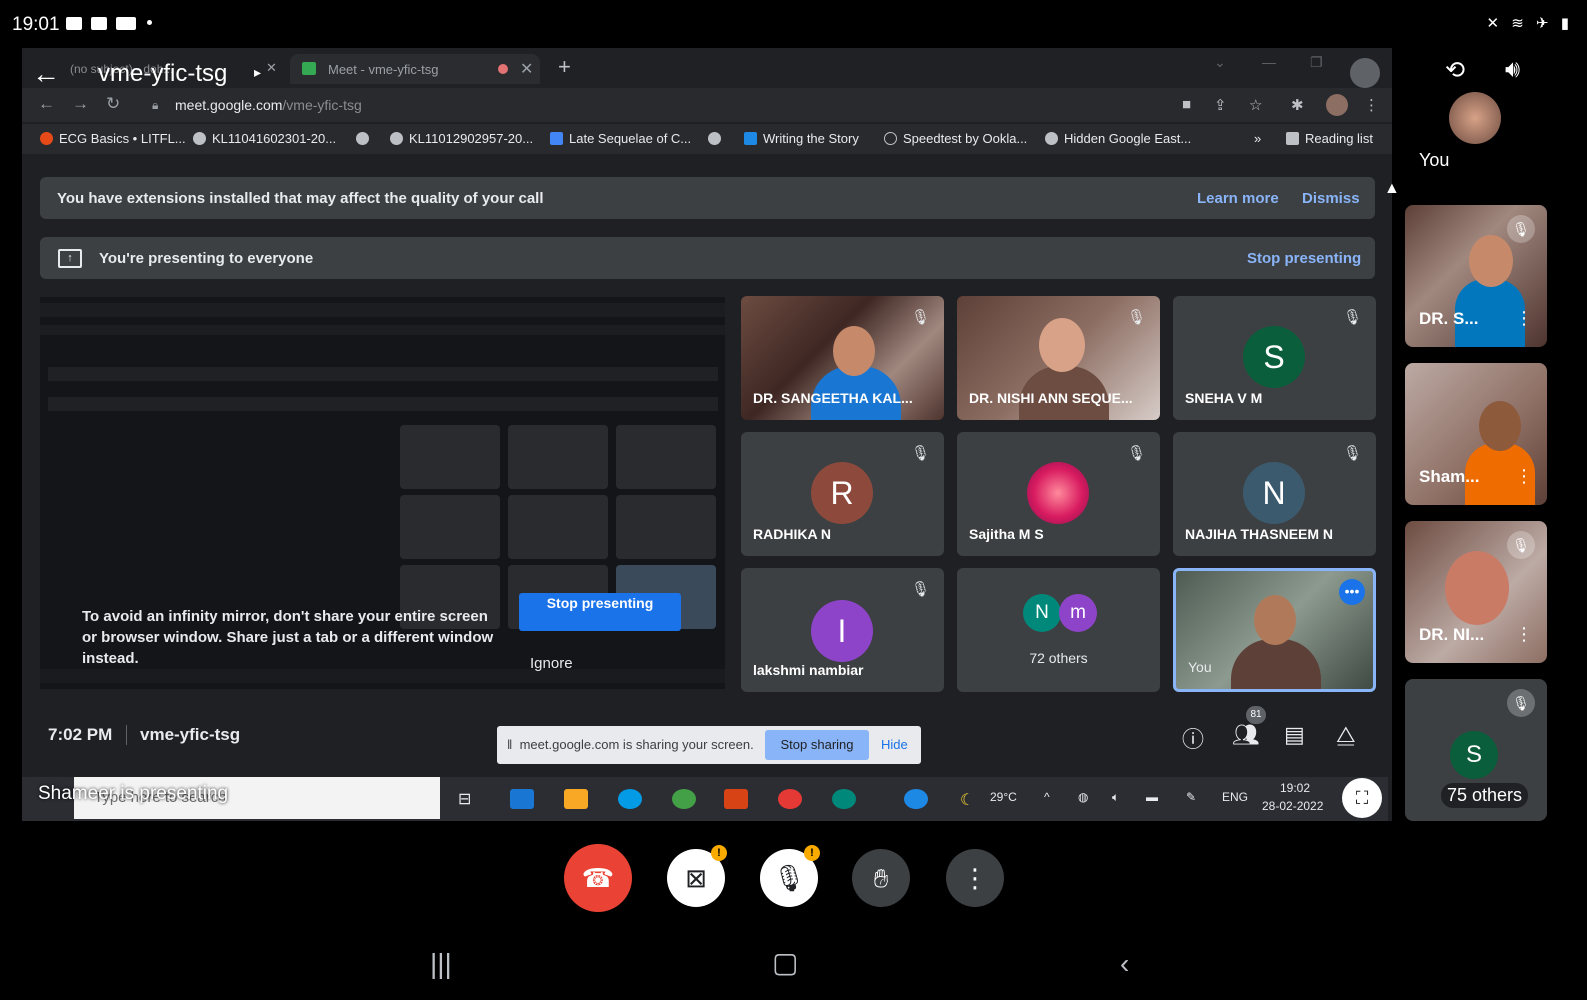  What do you see at coordinates (1294, 735) in the screenshot?
I see `chat-icon: ▤` at bounding box center [1294, 735].